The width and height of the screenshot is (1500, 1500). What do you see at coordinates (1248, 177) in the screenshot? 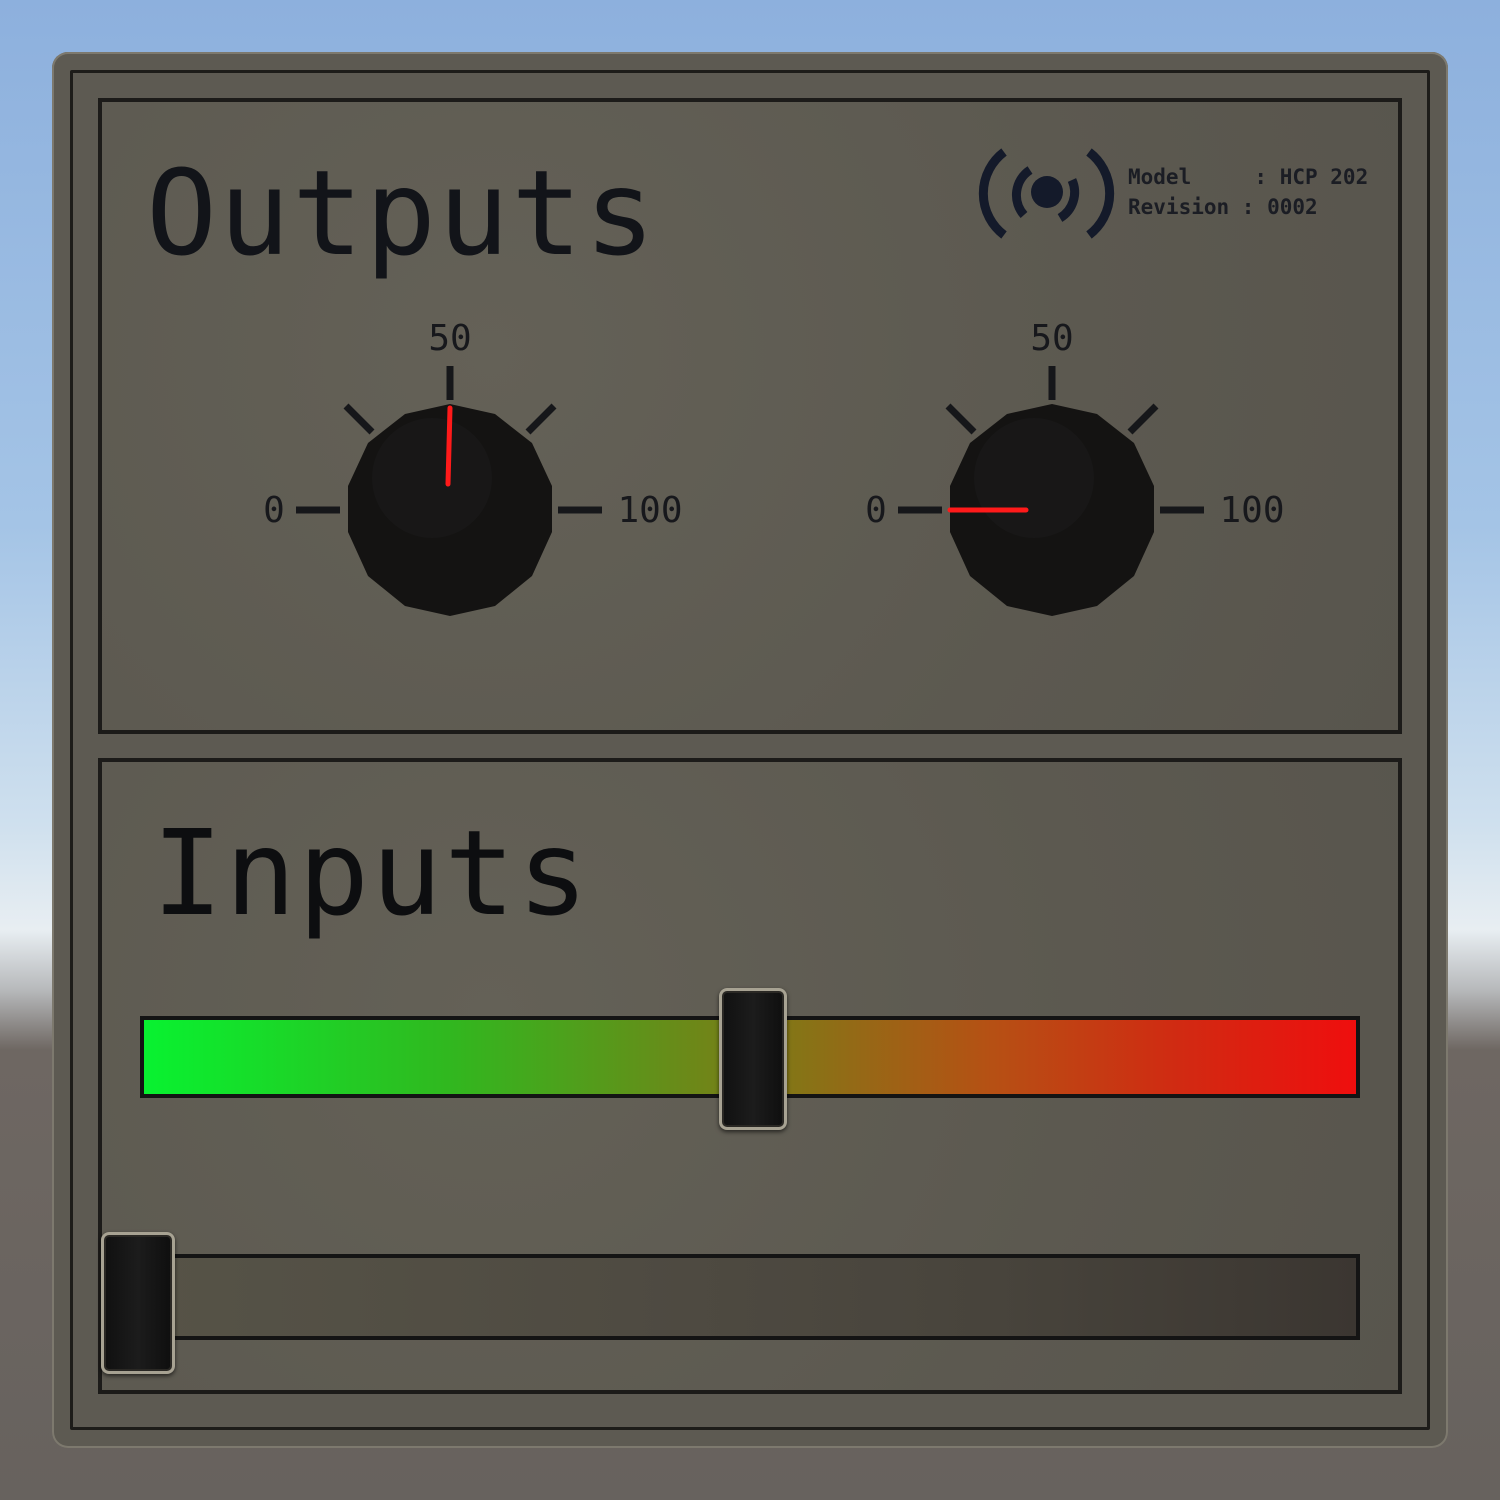
I see `model-line: Model : HCP 202` at bounding box center [1248, 177].